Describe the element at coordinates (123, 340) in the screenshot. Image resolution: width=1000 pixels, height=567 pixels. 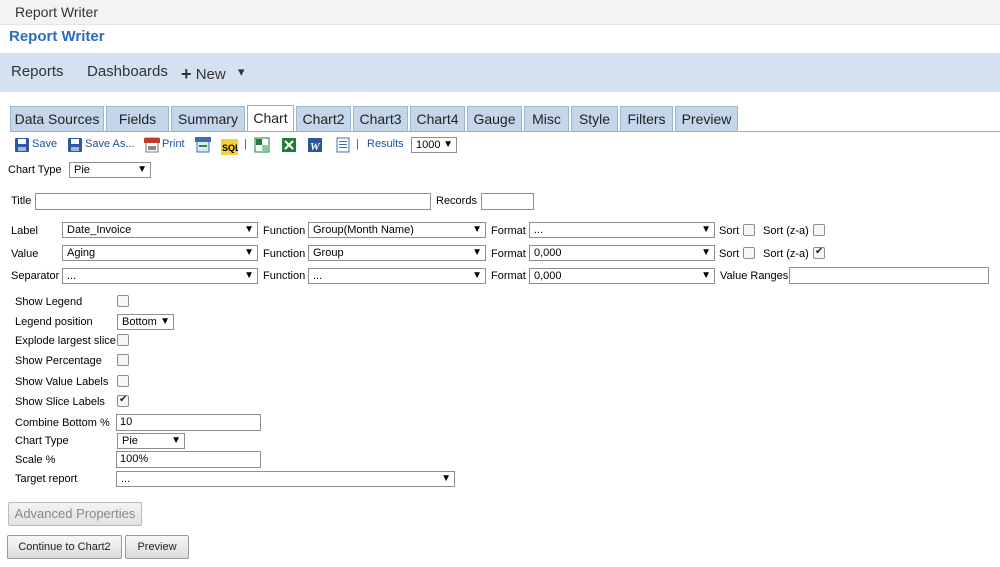
I see `explode-largest-checkbox` at that location.